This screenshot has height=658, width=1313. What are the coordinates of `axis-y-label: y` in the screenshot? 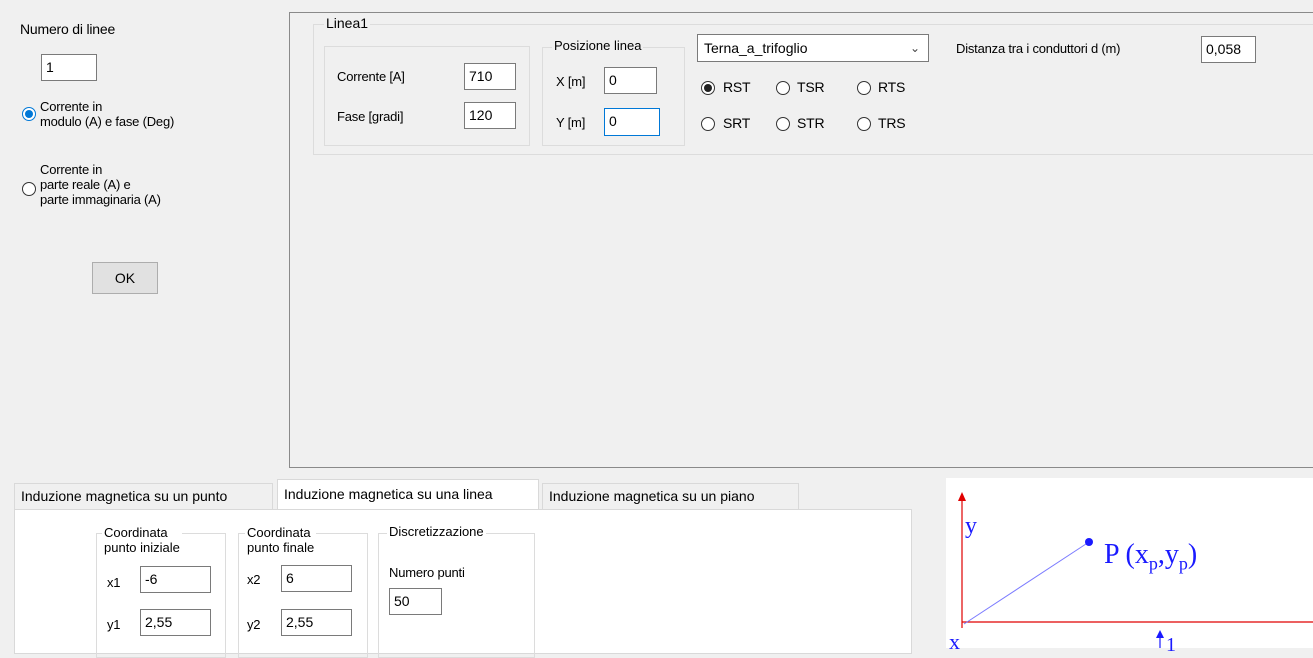 It's located at (971, 526).